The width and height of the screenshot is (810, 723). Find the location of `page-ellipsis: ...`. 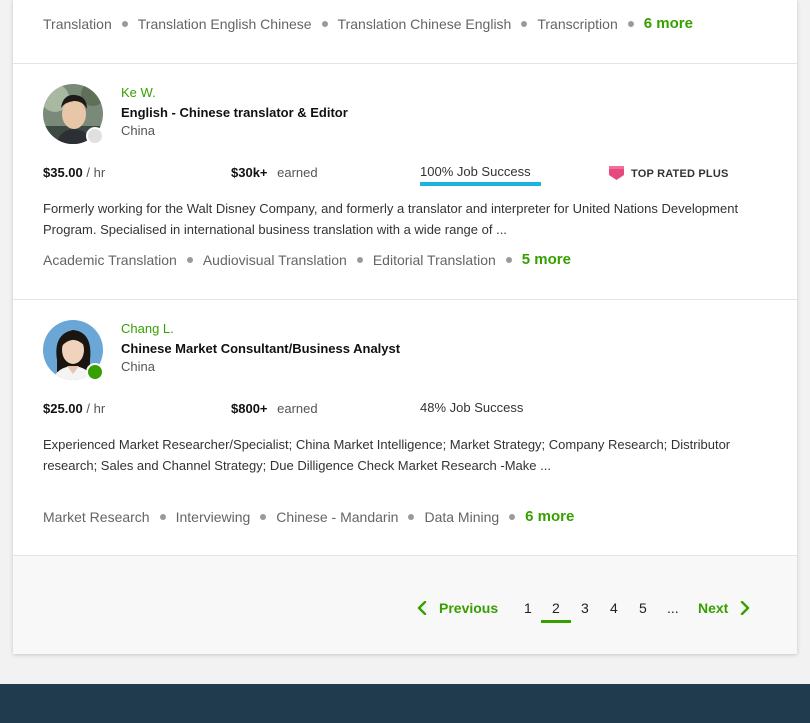

page-ellipsis: ... is located at coordinates (673, 608).